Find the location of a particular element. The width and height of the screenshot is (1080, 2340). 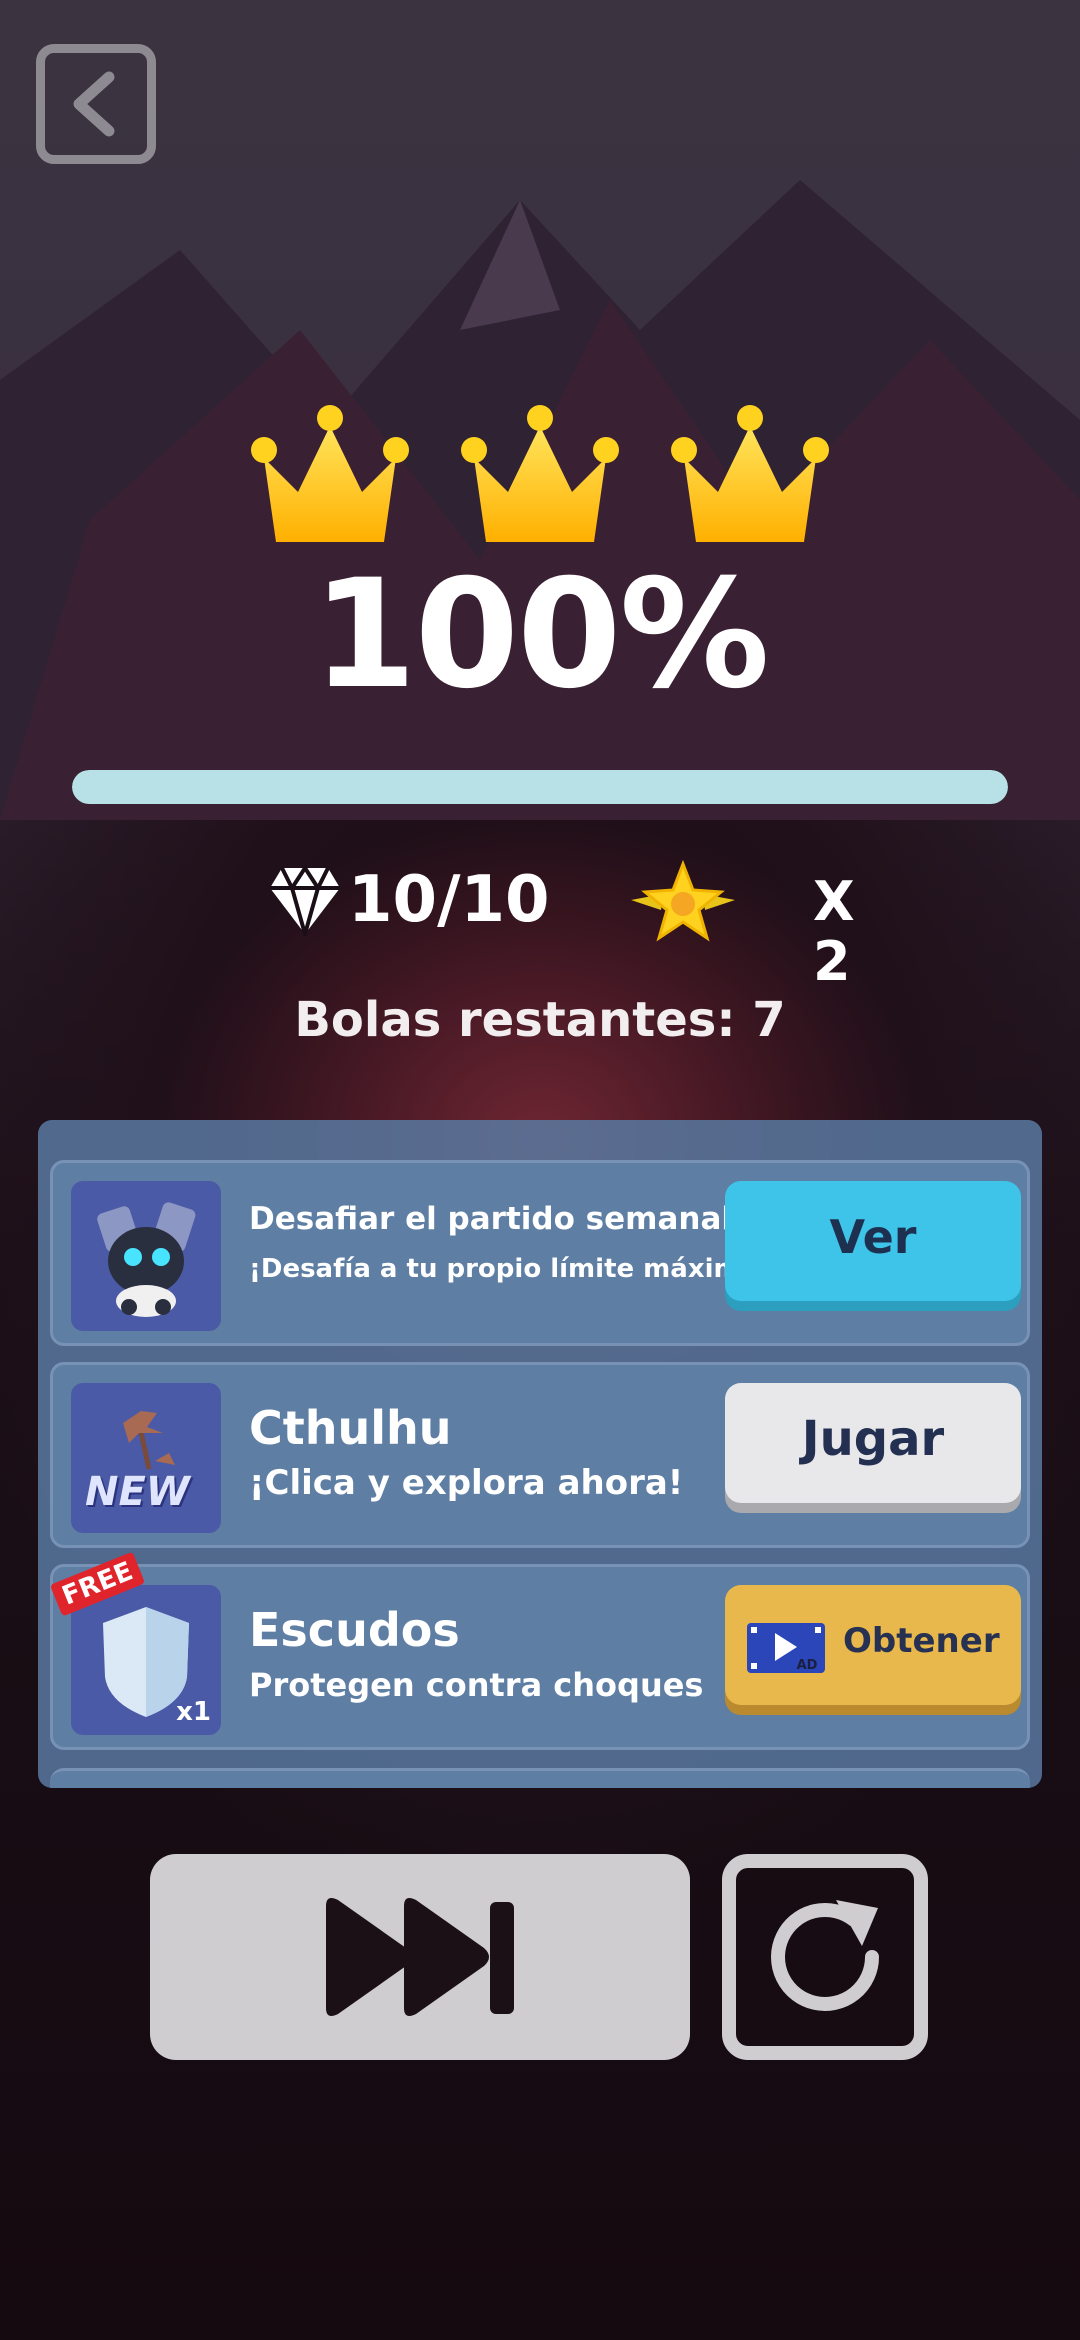

winged-star-icon is located at coordinates (683, 901).